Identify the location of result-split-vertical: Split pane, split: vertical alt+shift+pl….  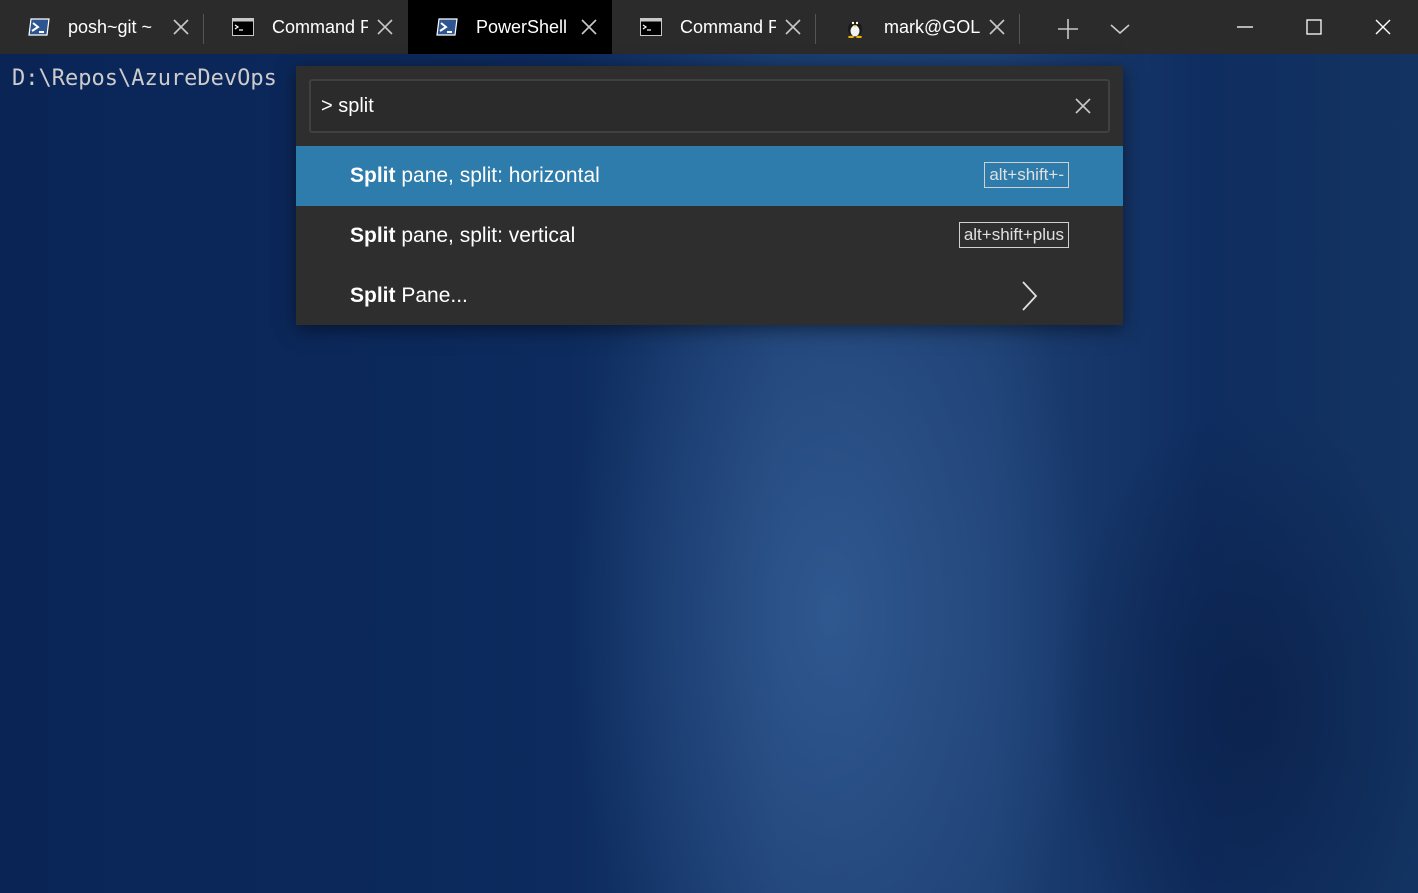
(709, 236).